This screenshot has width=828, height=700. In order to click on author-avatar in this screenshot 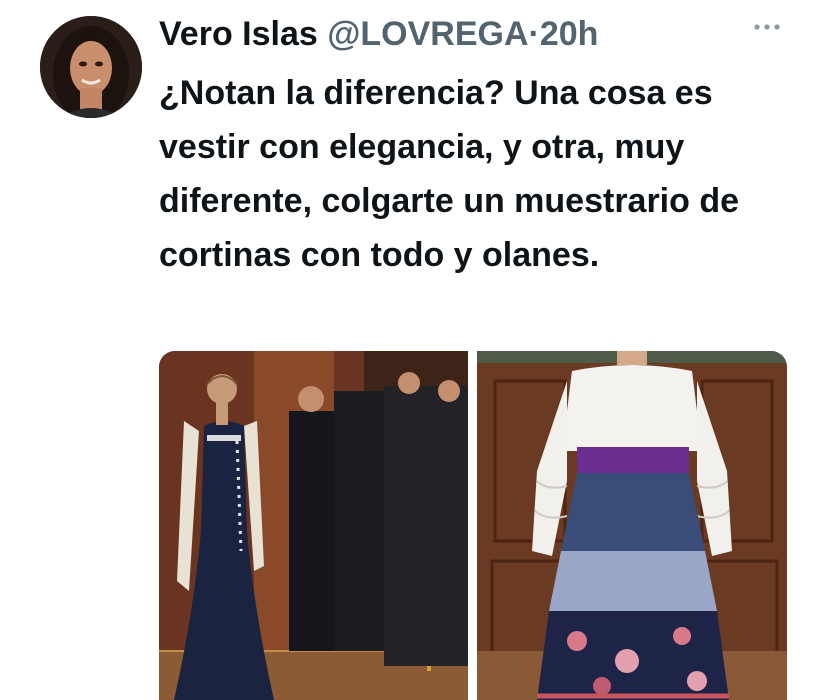, I will do `click(91, 67)`.